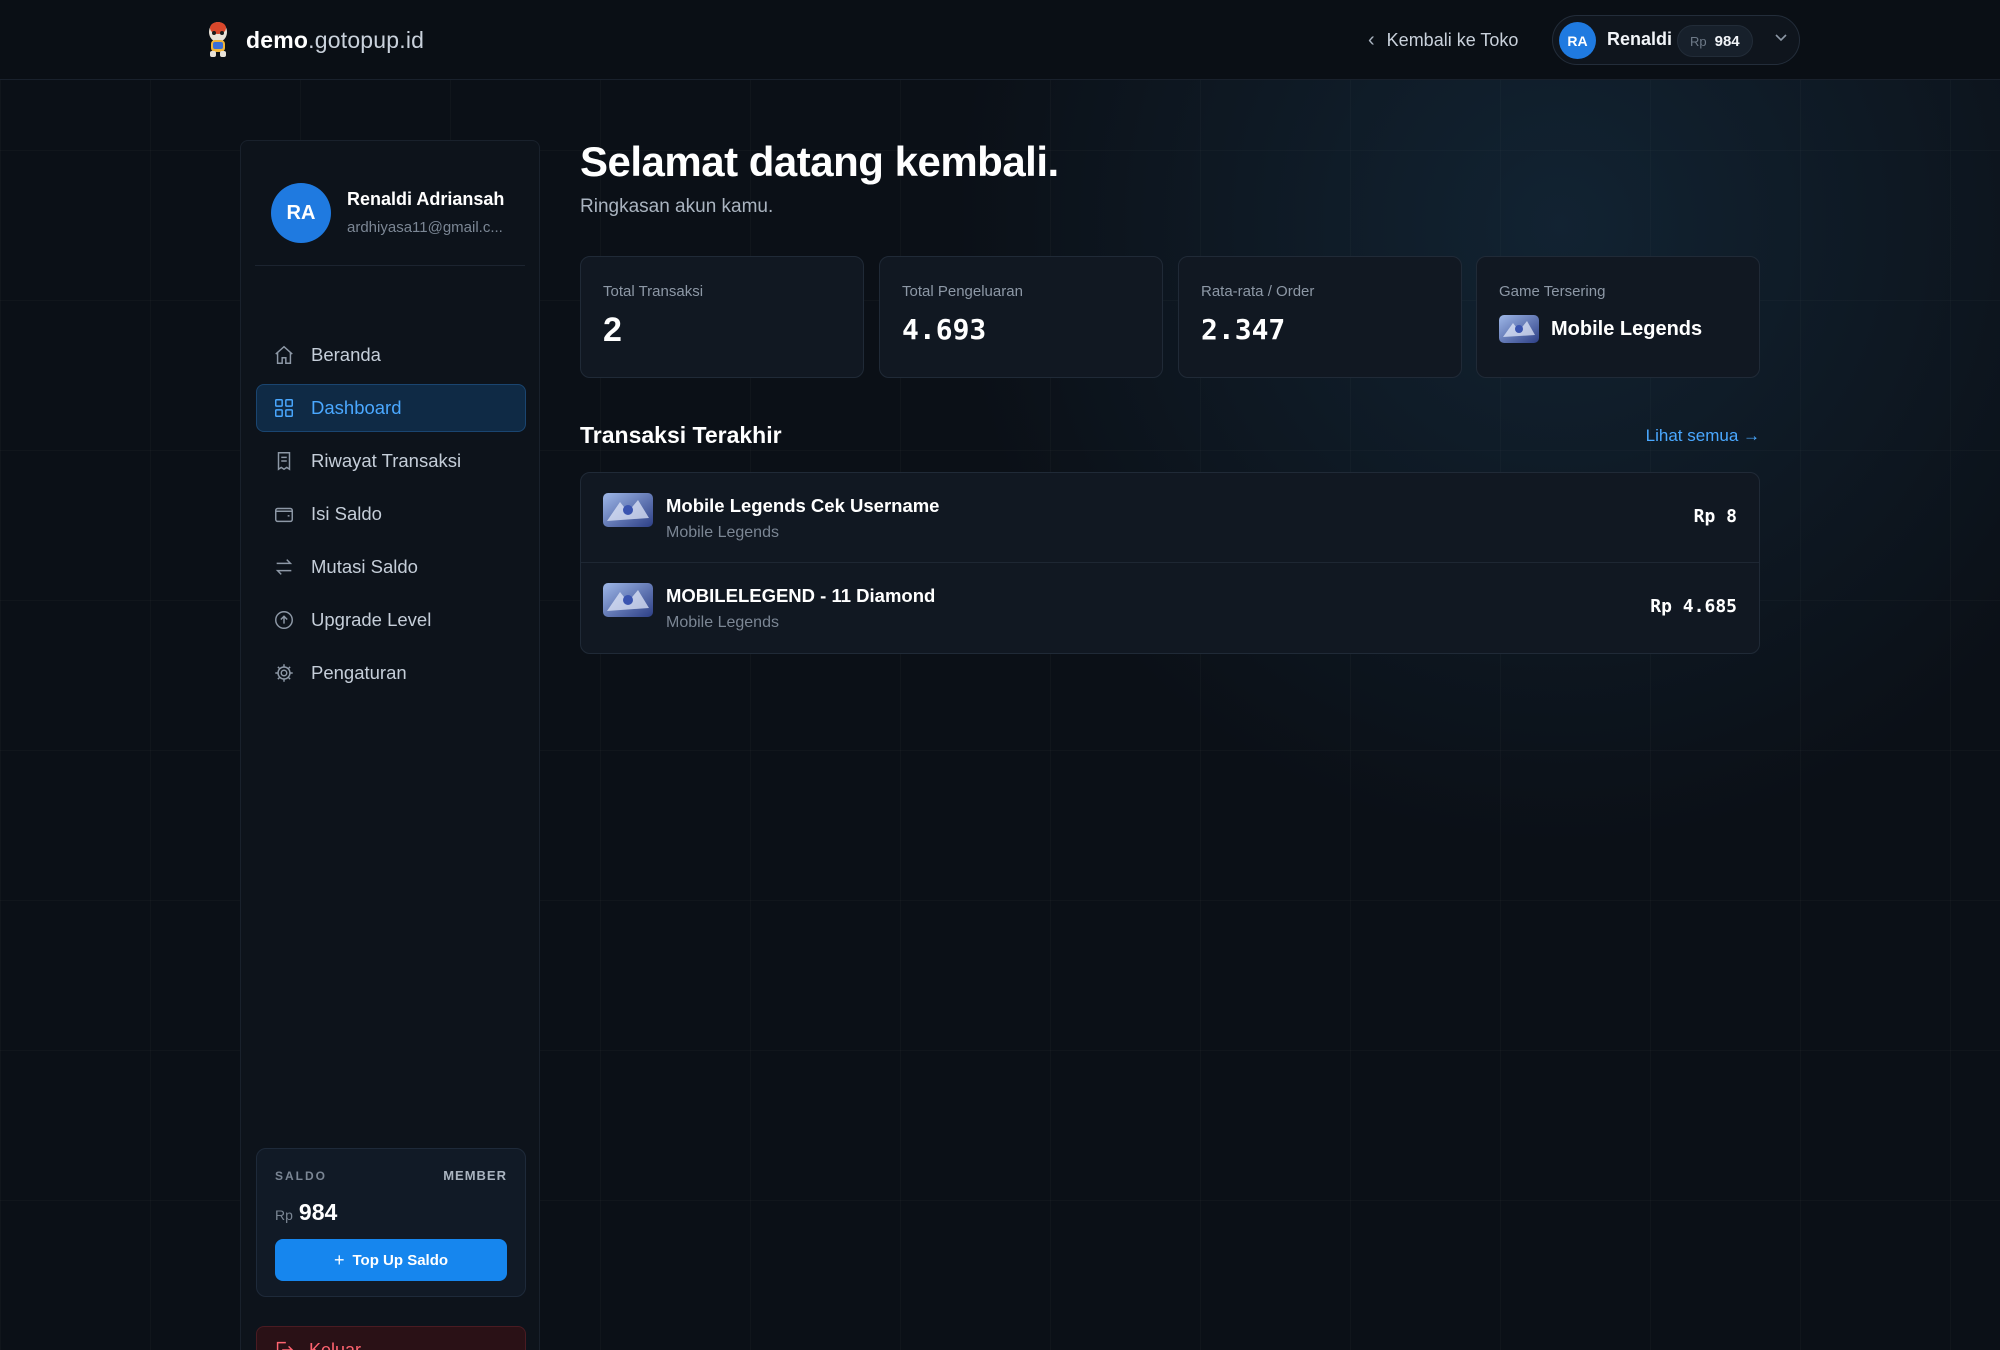 The width and height of the screenshot is (2000, 1350). What do you see at coordinates (1703, 436) in the screenshot?
I see `see-all-link: Lihat semua →` at bounding box center [1703, 436].